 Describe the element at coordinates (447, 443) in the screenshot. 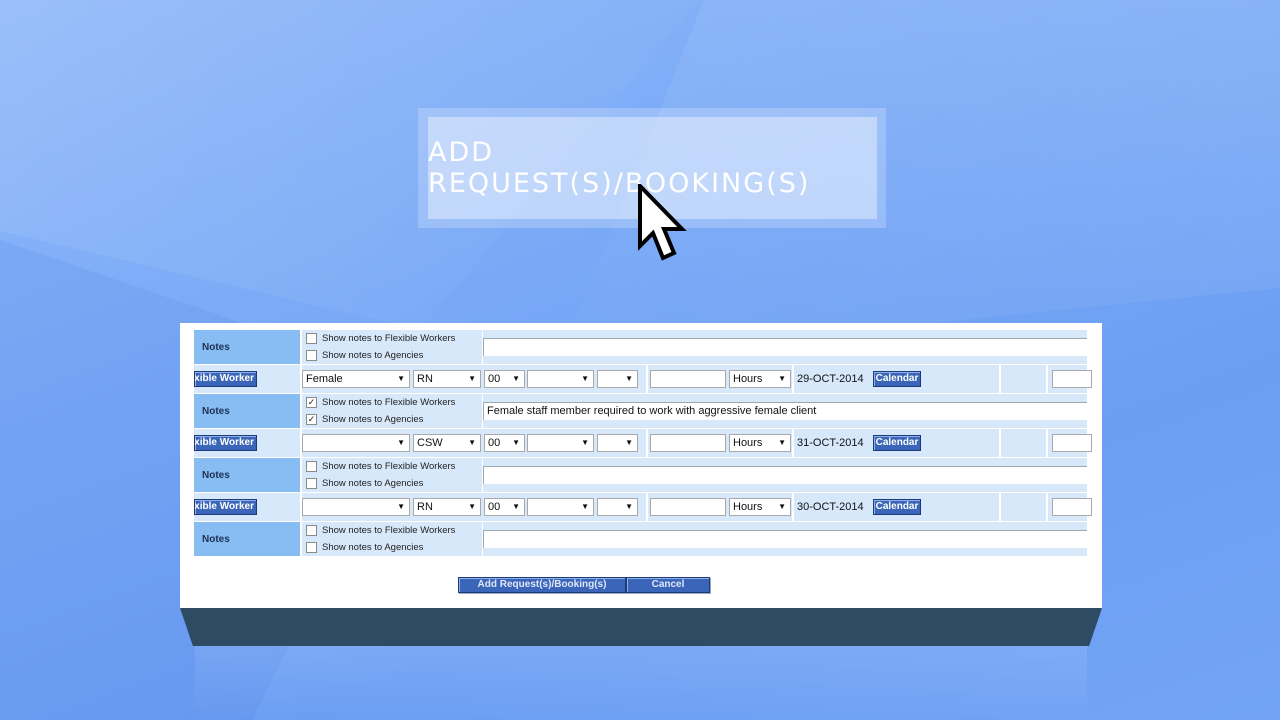

I see `grade-select: CSW ▼` at that location.